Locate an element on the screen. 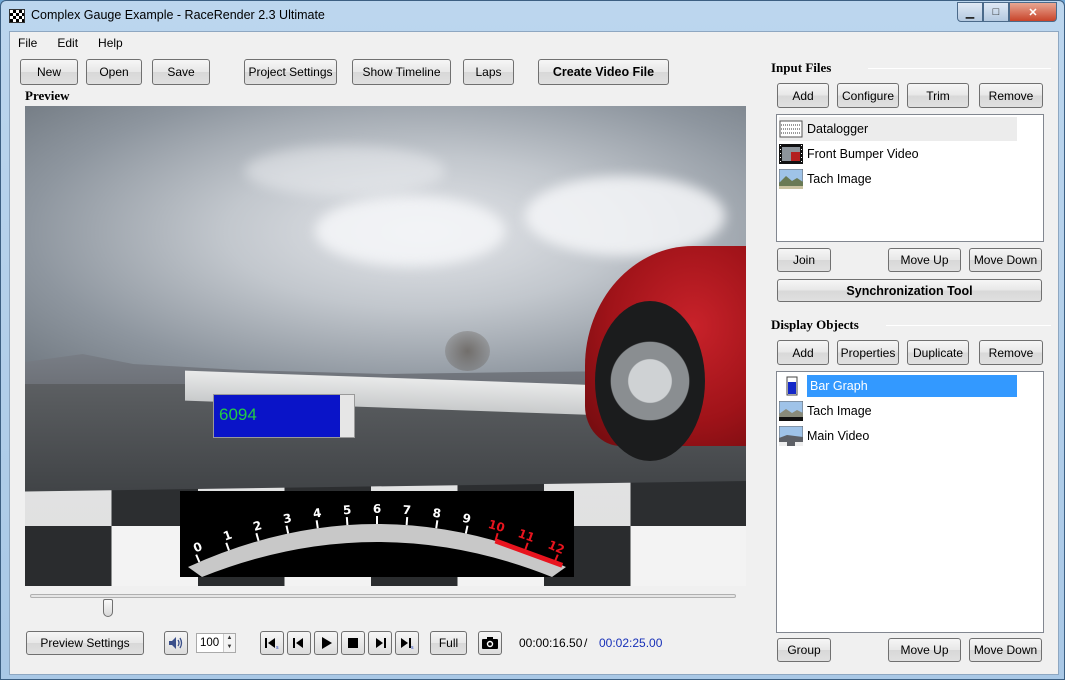 This screenshot has width=1065, height=680. list-item-label: Tach Image is located at coordinates (839, 411).